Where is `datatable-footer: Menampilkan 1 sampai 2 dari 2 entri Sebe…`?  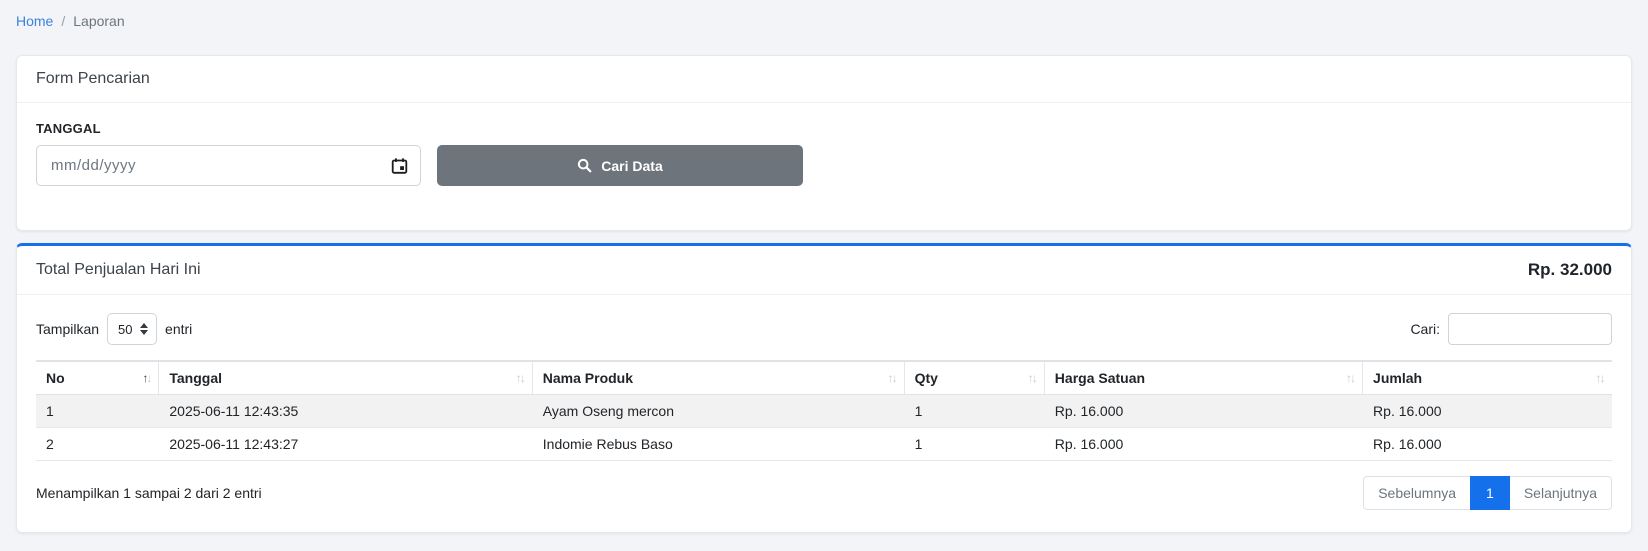
datatable-footer: Menampilkan 1 sampai 2 dari 2 entri Sebe… is located at coordinates (824, 495).